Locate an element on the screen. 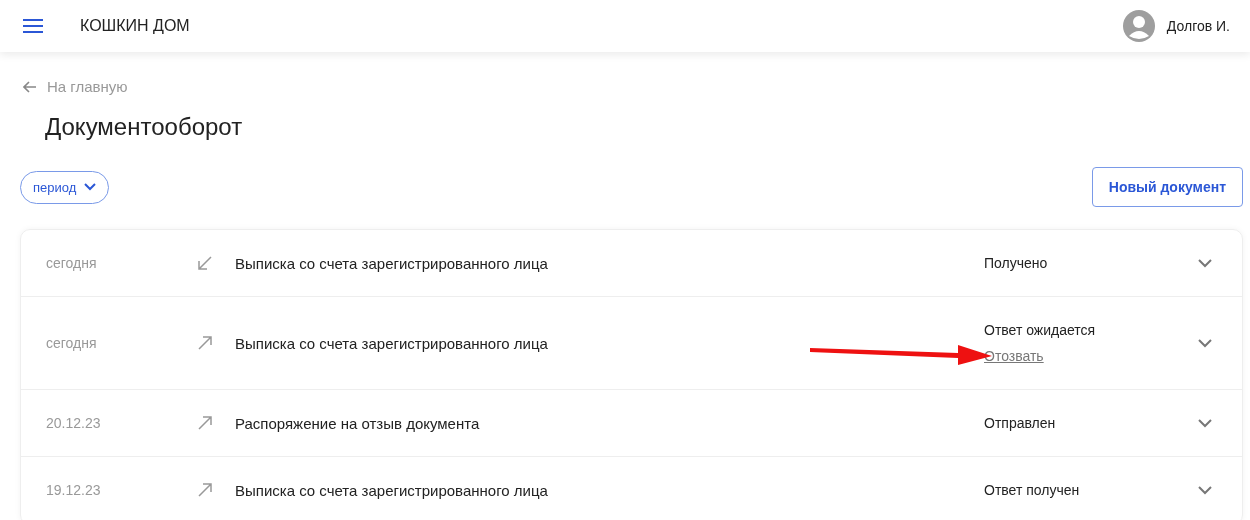  menu-icon is located at coordinates (33, 26).